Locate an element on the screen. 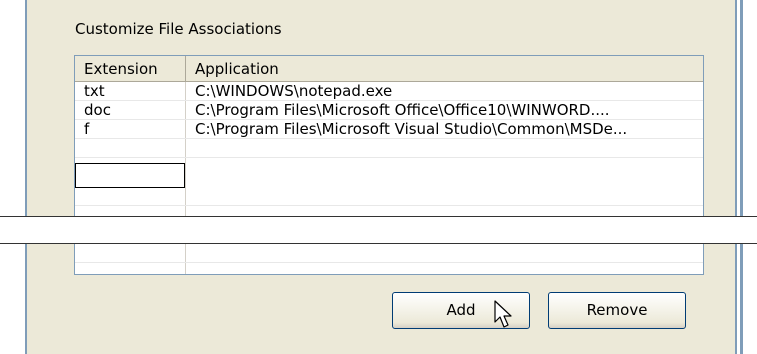 This screenshot has width=757, height=354. panel-edge is located at coordinates (741, 177).